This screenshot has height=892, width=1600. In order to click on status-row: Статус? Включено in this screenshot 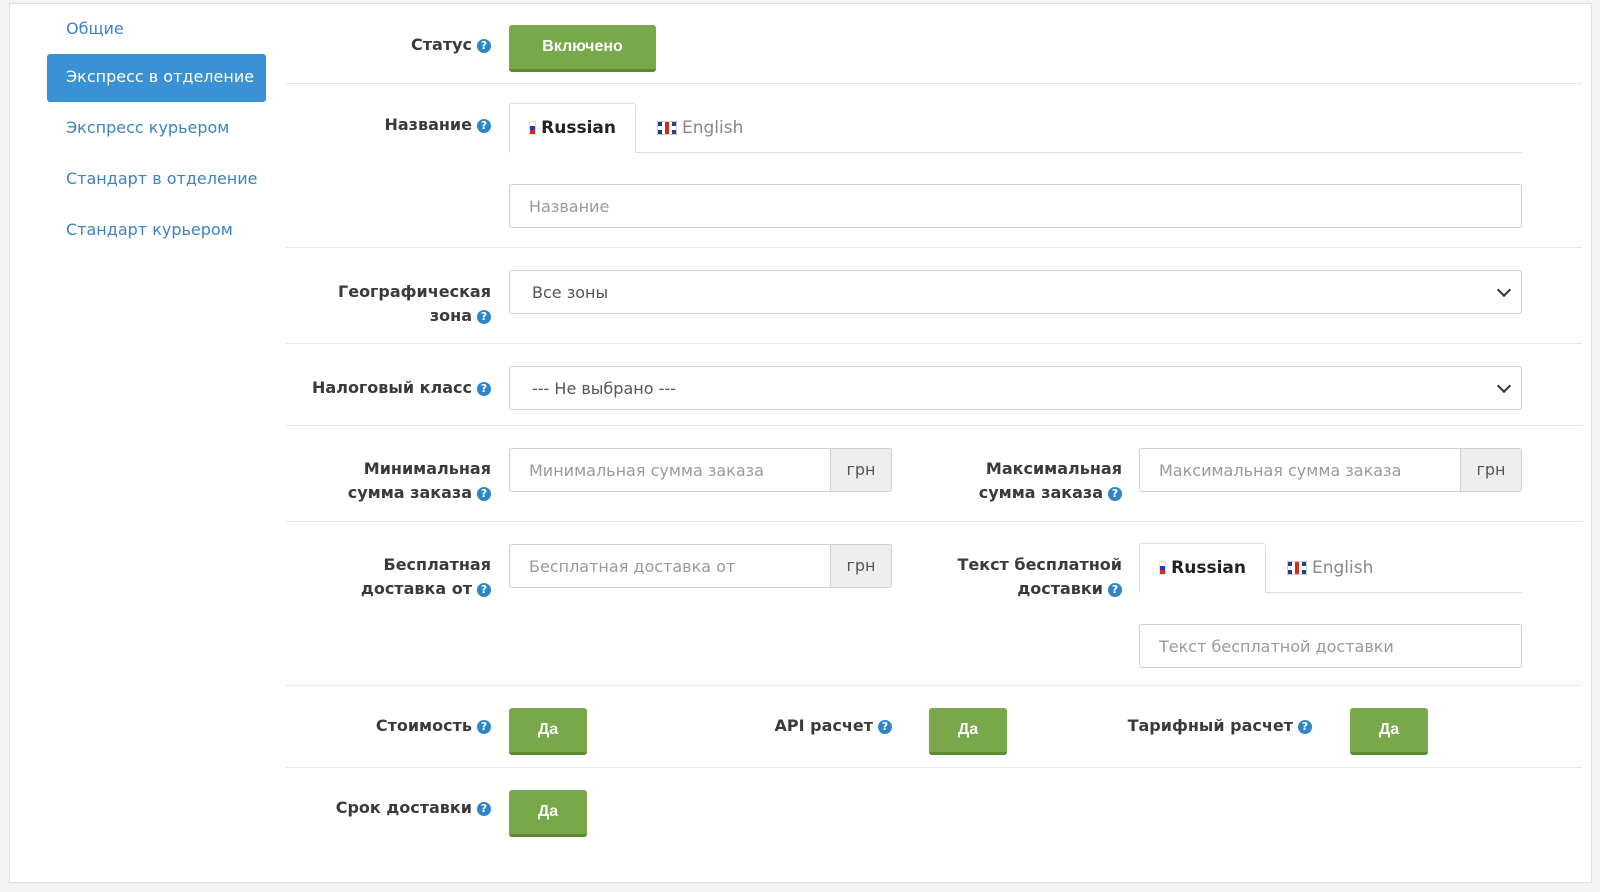, I will do `click(934, 44)`.